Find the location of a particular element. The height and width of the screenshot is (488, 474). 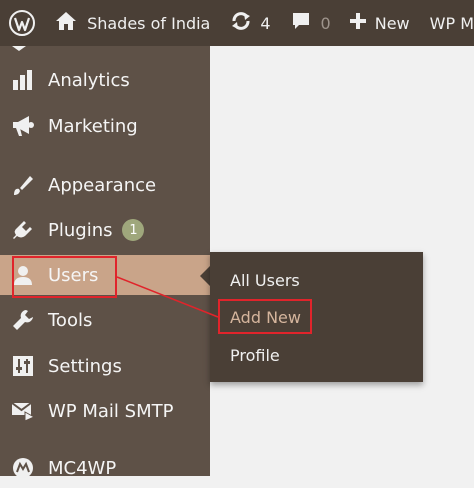

sidebar-item-settings: Settings is located at coordinates (105, 366).